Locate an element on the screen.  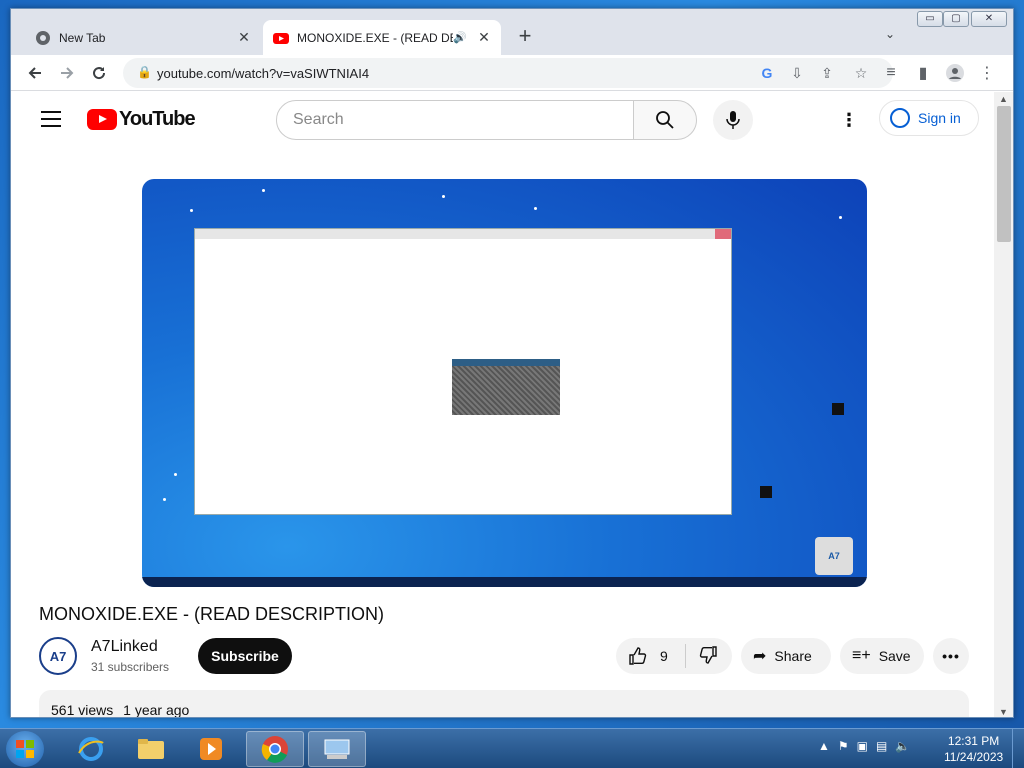
subscriber-count: 31 subscribers is located at coordinates (130, 667).